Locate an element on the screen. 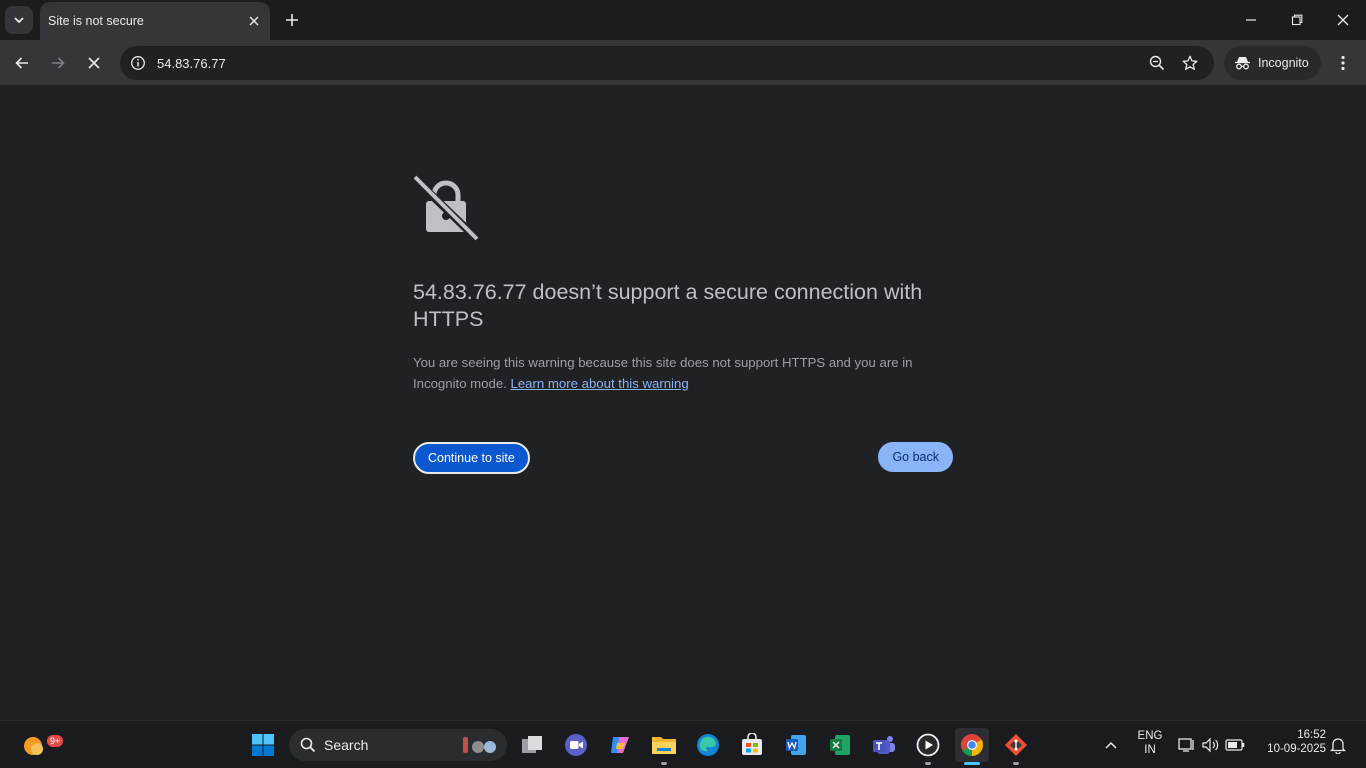  incognito-label: Incognito is located at coordinates (1283, 63).